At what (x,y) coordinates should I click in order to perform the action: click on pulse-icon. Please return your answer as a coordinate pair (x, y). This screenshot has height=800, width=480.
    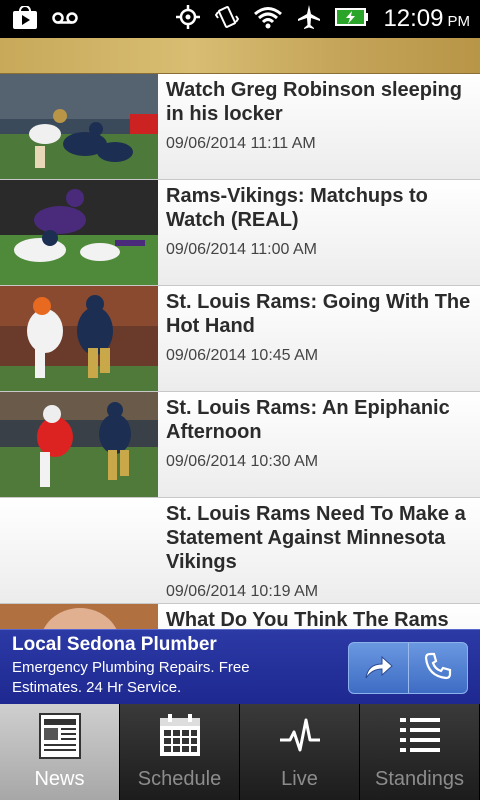
    Looking at the image, I should click on (300, 736).